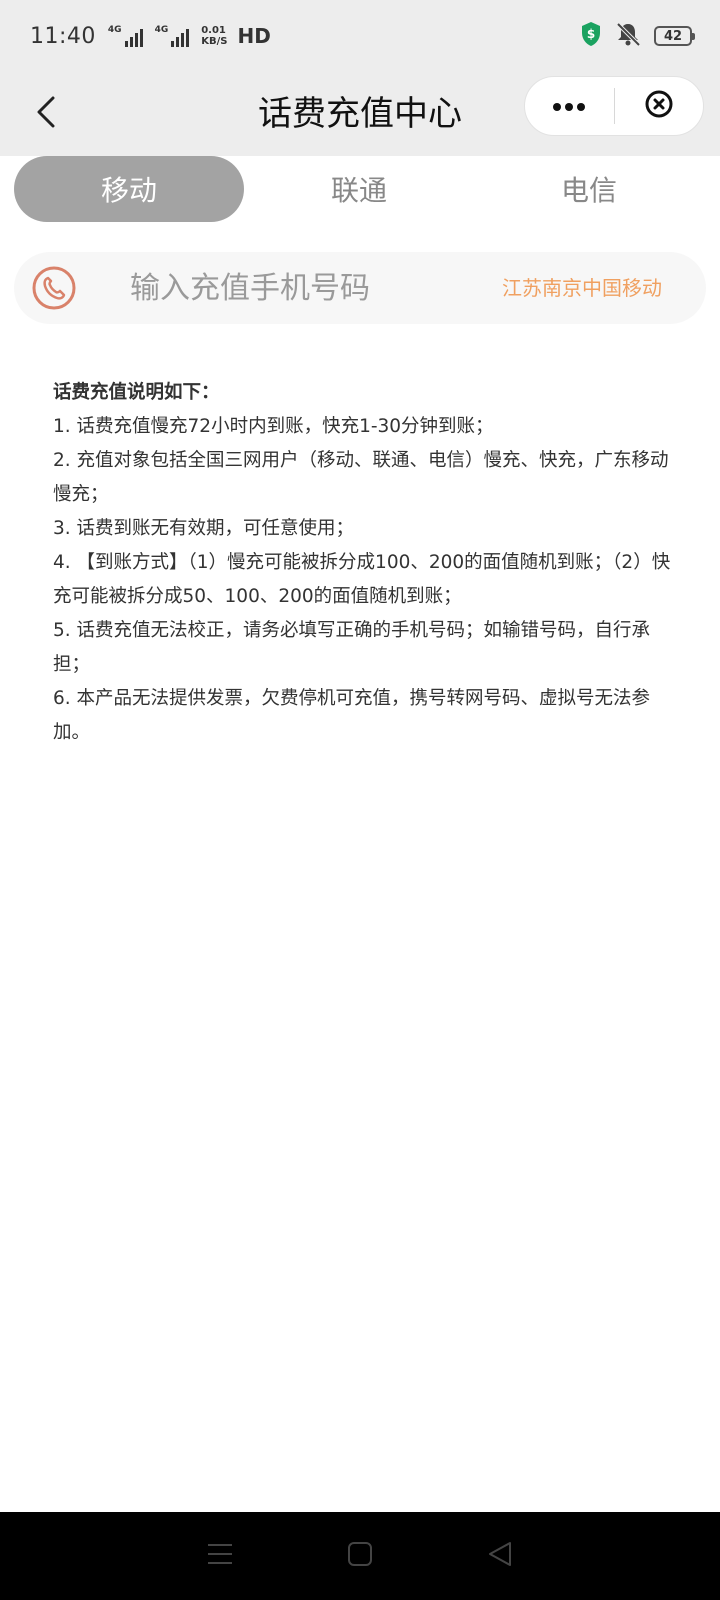  I want to click on phone-icon, so click(54, 288).